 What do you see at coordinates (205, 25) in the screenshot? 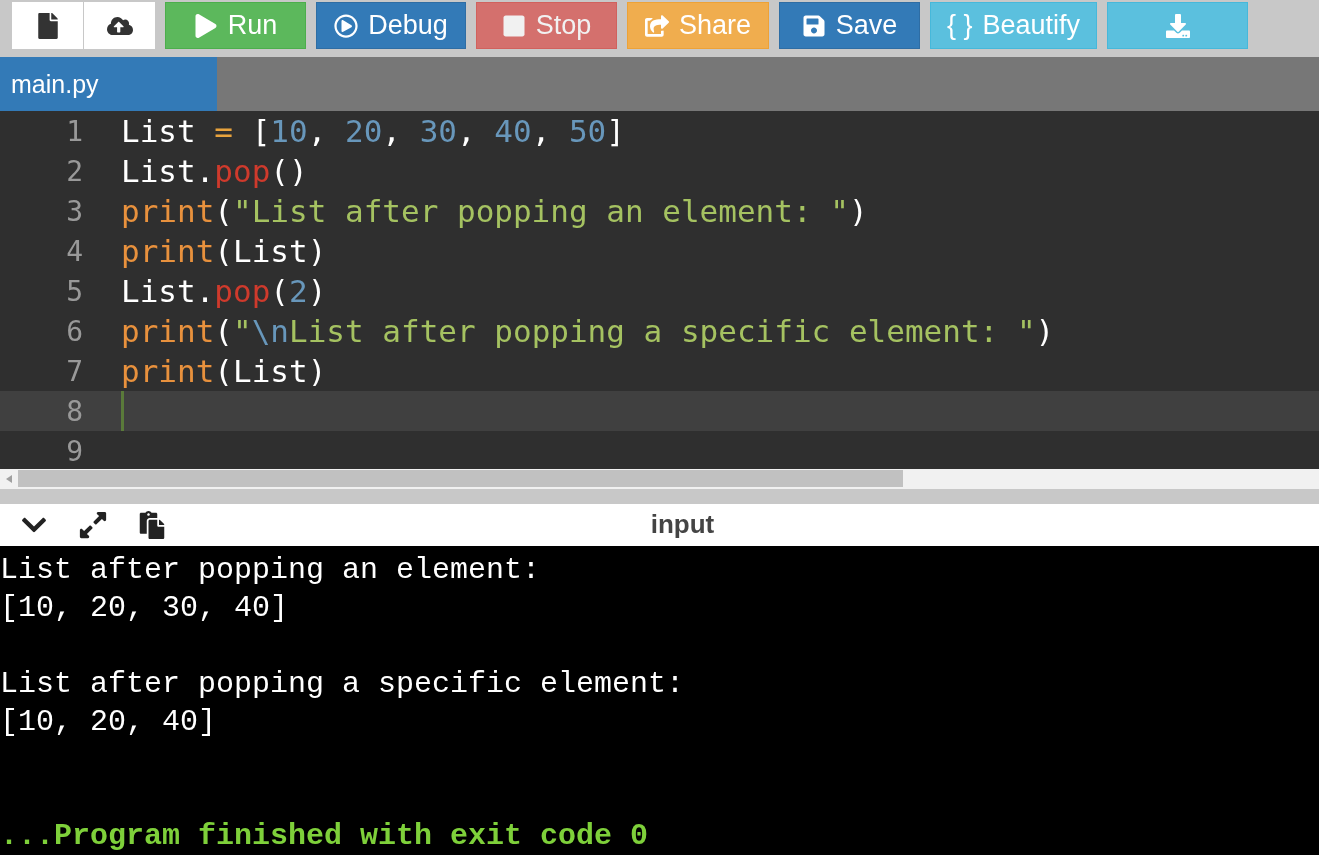
I see `play-icon` at bounding box center [205, 25].